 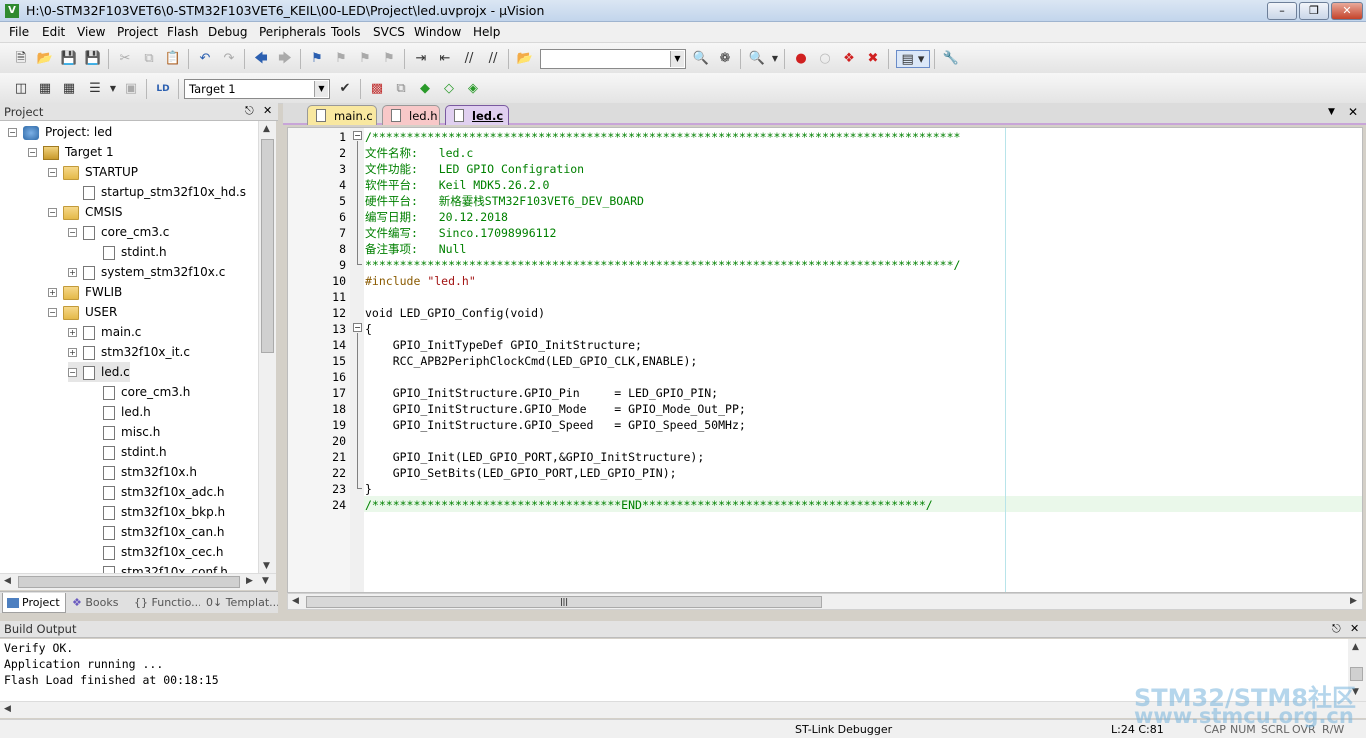 I want to click on tree-item: − core_cm3.c, so click(x=118, y=232).